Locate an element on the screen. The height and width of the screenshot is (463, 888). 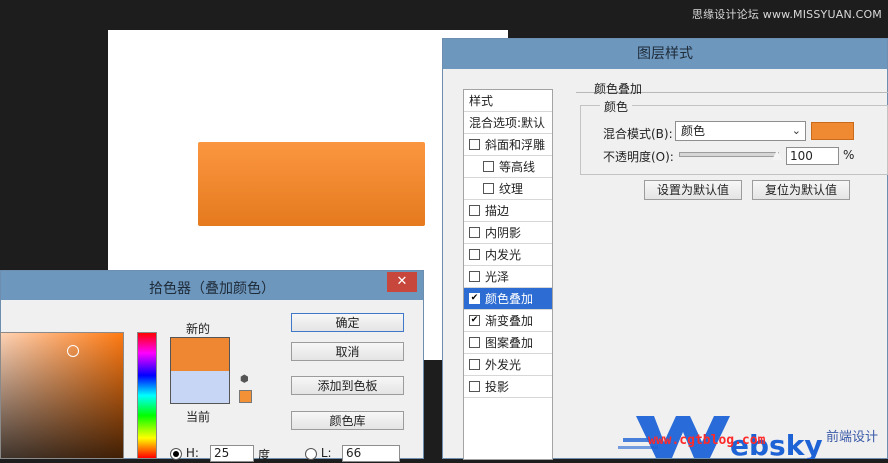
lightness-radio-row: L: is located at coordinates (318, 453).